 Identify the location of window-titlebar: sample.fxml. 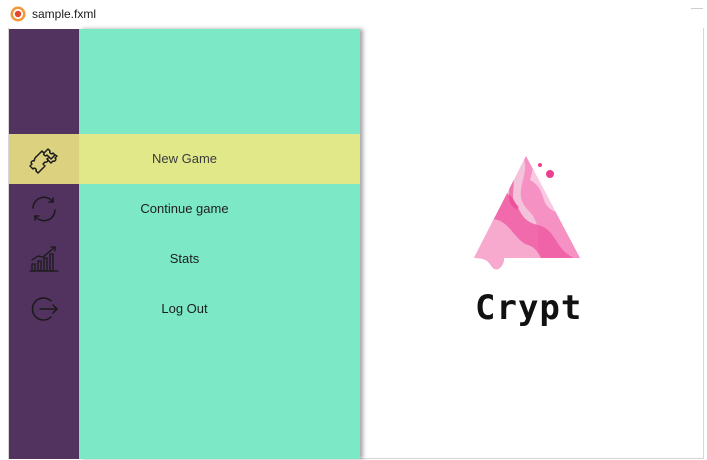
(353, 14).